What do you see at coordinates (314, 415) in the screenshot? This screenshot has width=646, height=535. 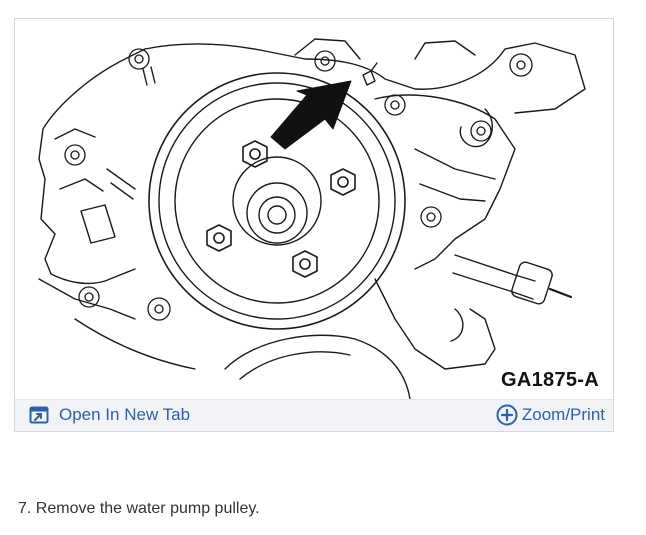 I see `figure-action-bar: Open In New Tab Zoom/Print` at bounding box center [314, 415].